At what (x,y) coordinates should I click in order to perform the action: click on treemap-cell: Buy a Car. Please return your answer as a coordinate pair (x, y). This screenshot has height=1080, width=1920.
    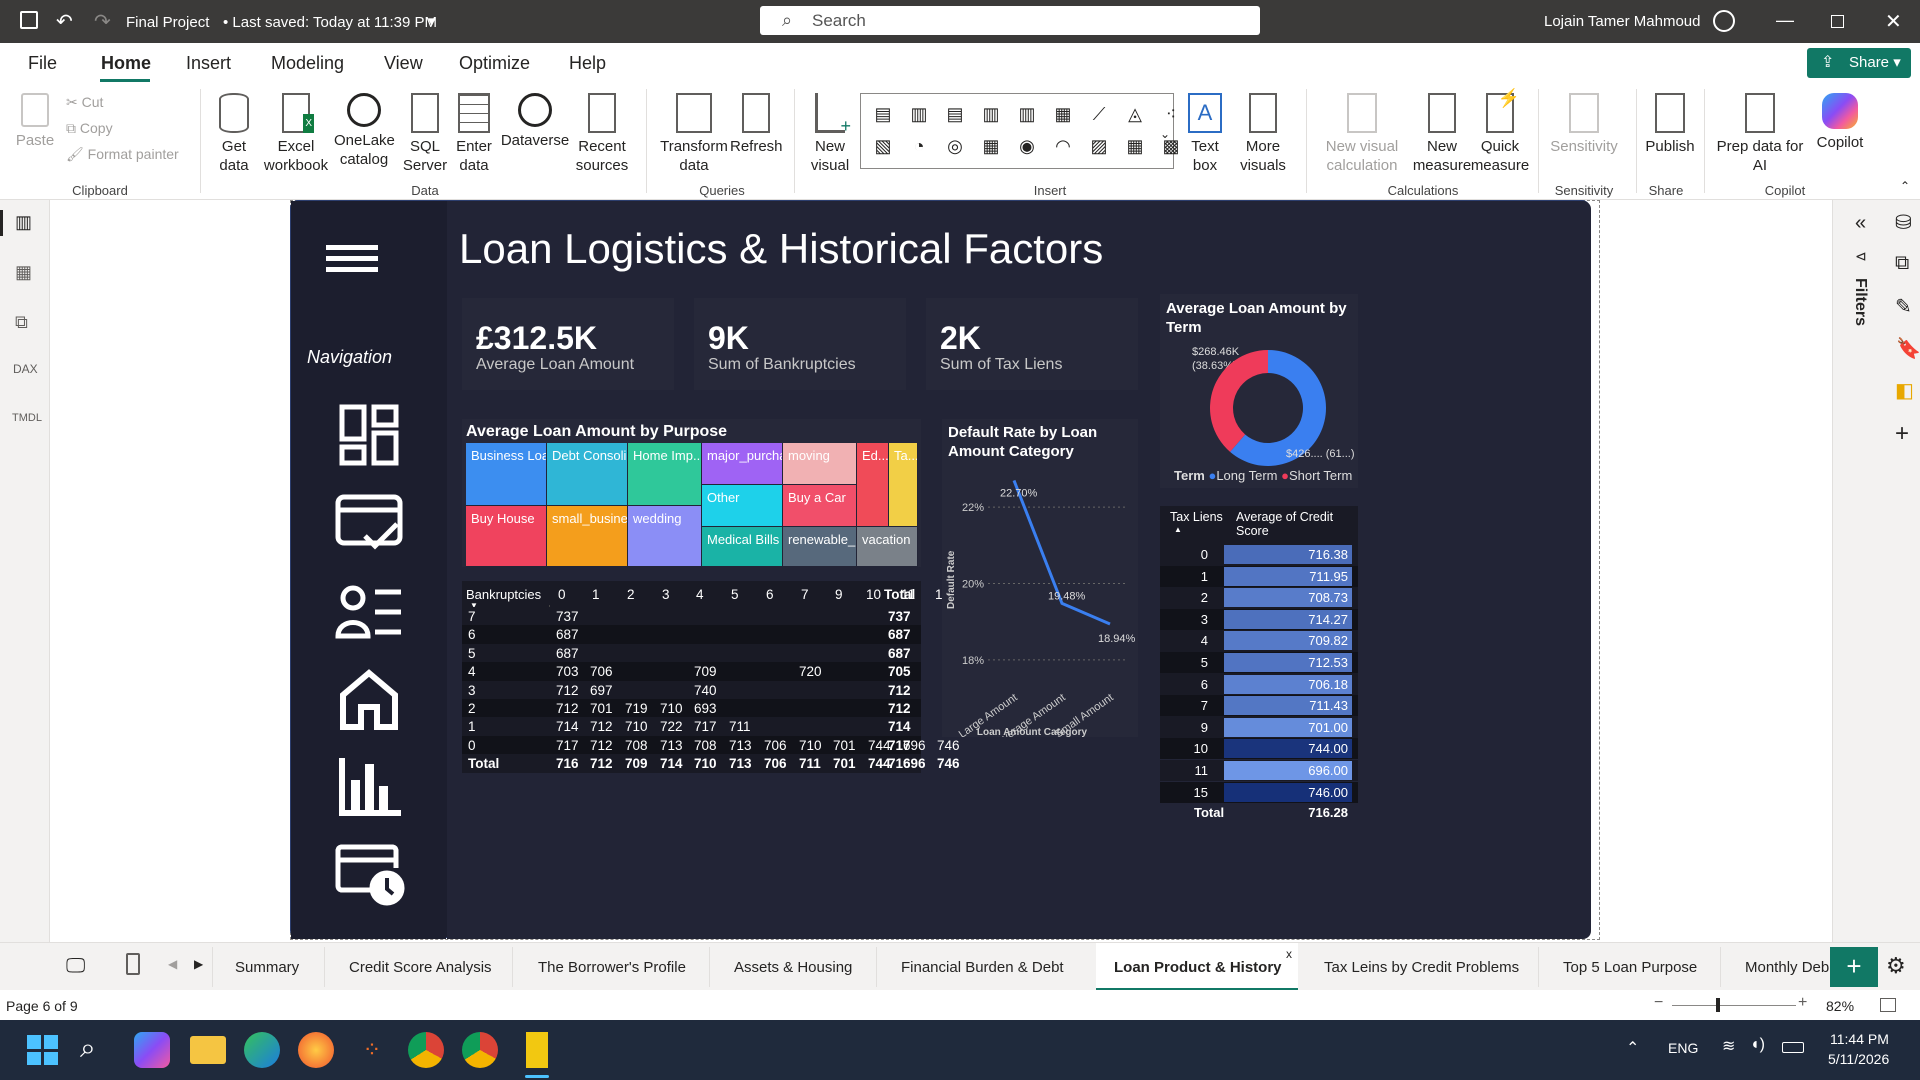
    Looking at the image, I should click on (820, 506).